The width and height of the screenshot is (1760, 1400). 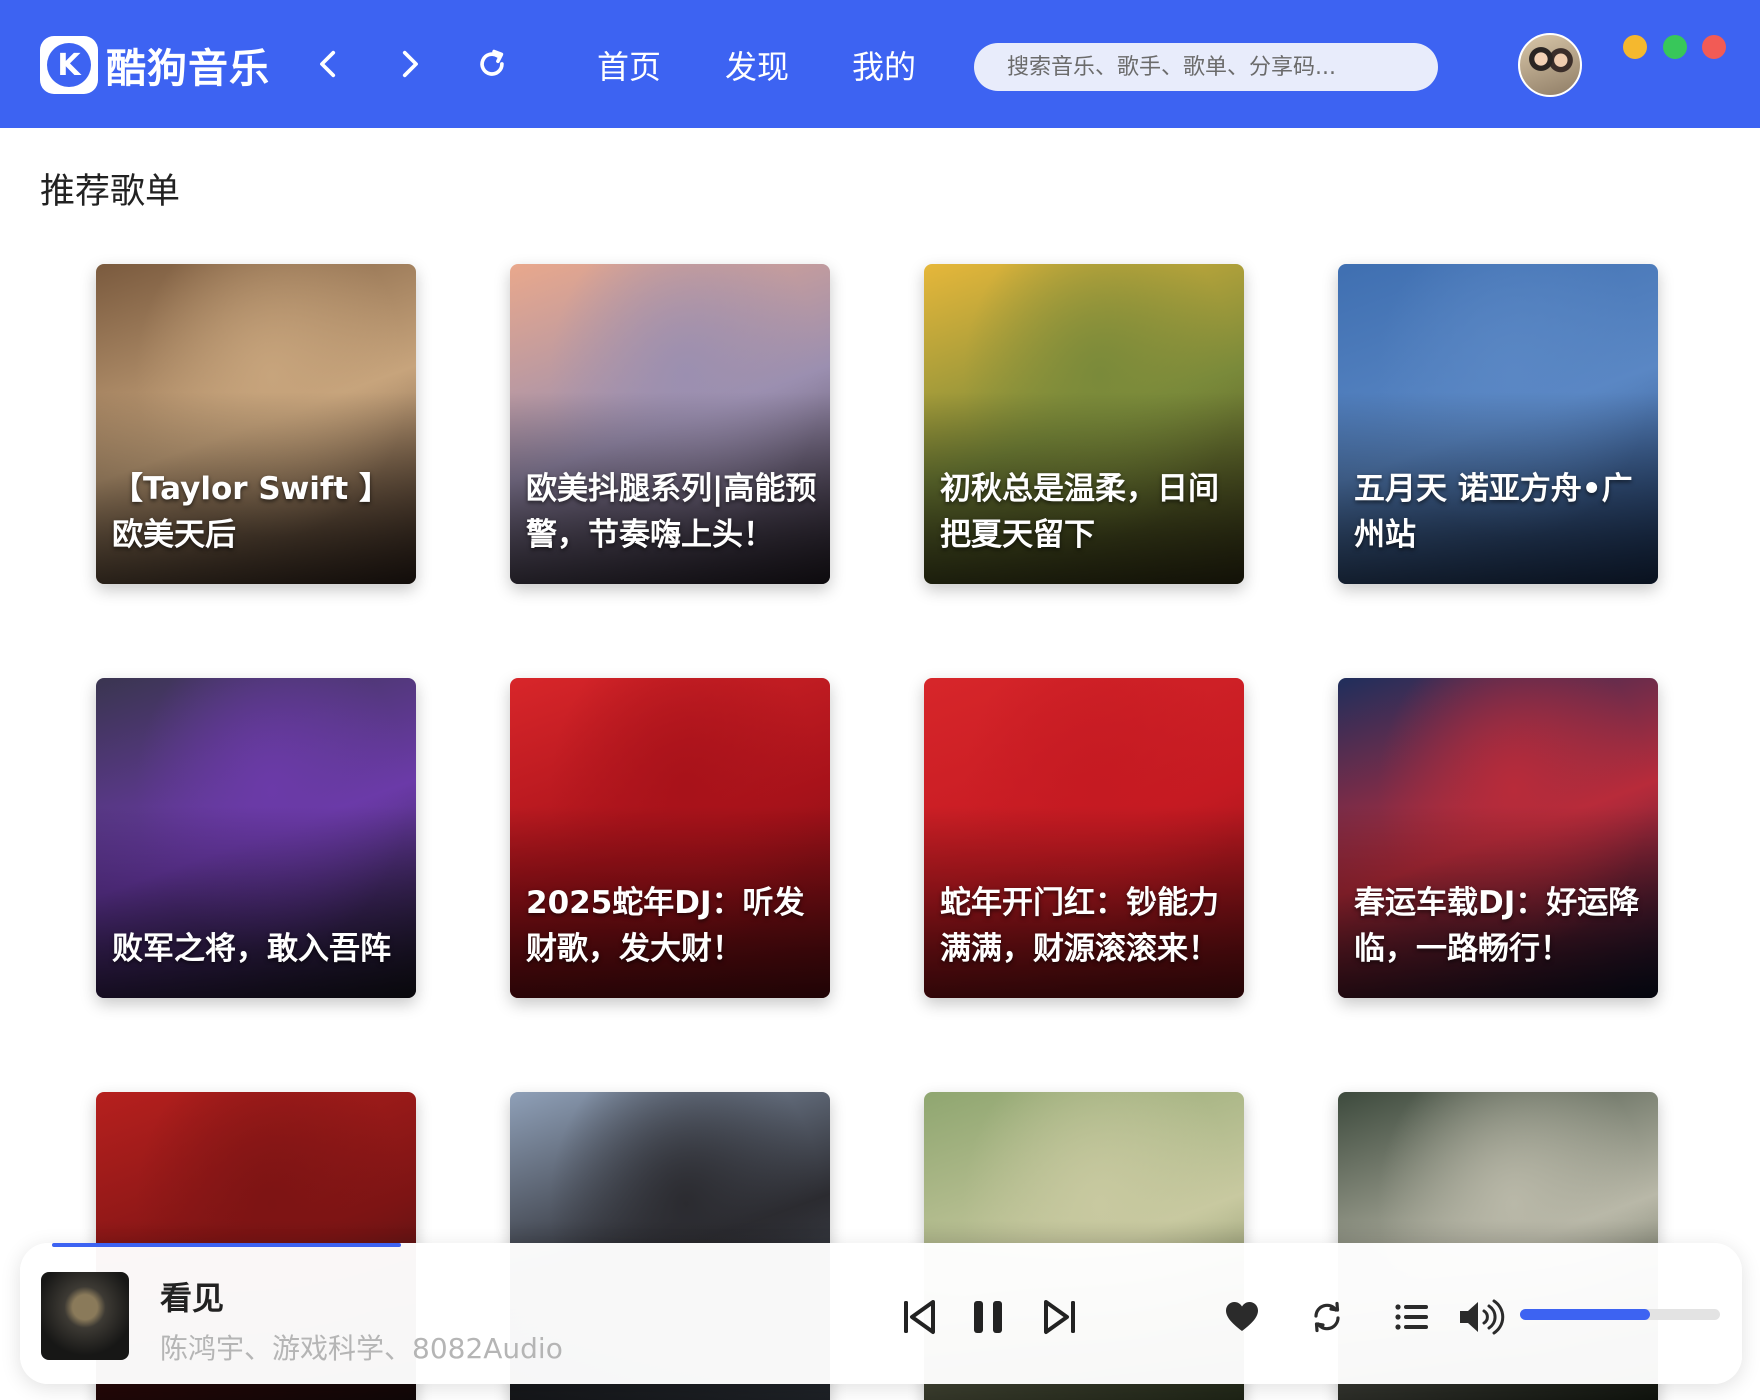 What do you see at coordinates (1084, 424) in the screenshot?
I see `playlist-card: 初秋总是温柔，日间把夏天留下` at bounding box center [1084, 424].